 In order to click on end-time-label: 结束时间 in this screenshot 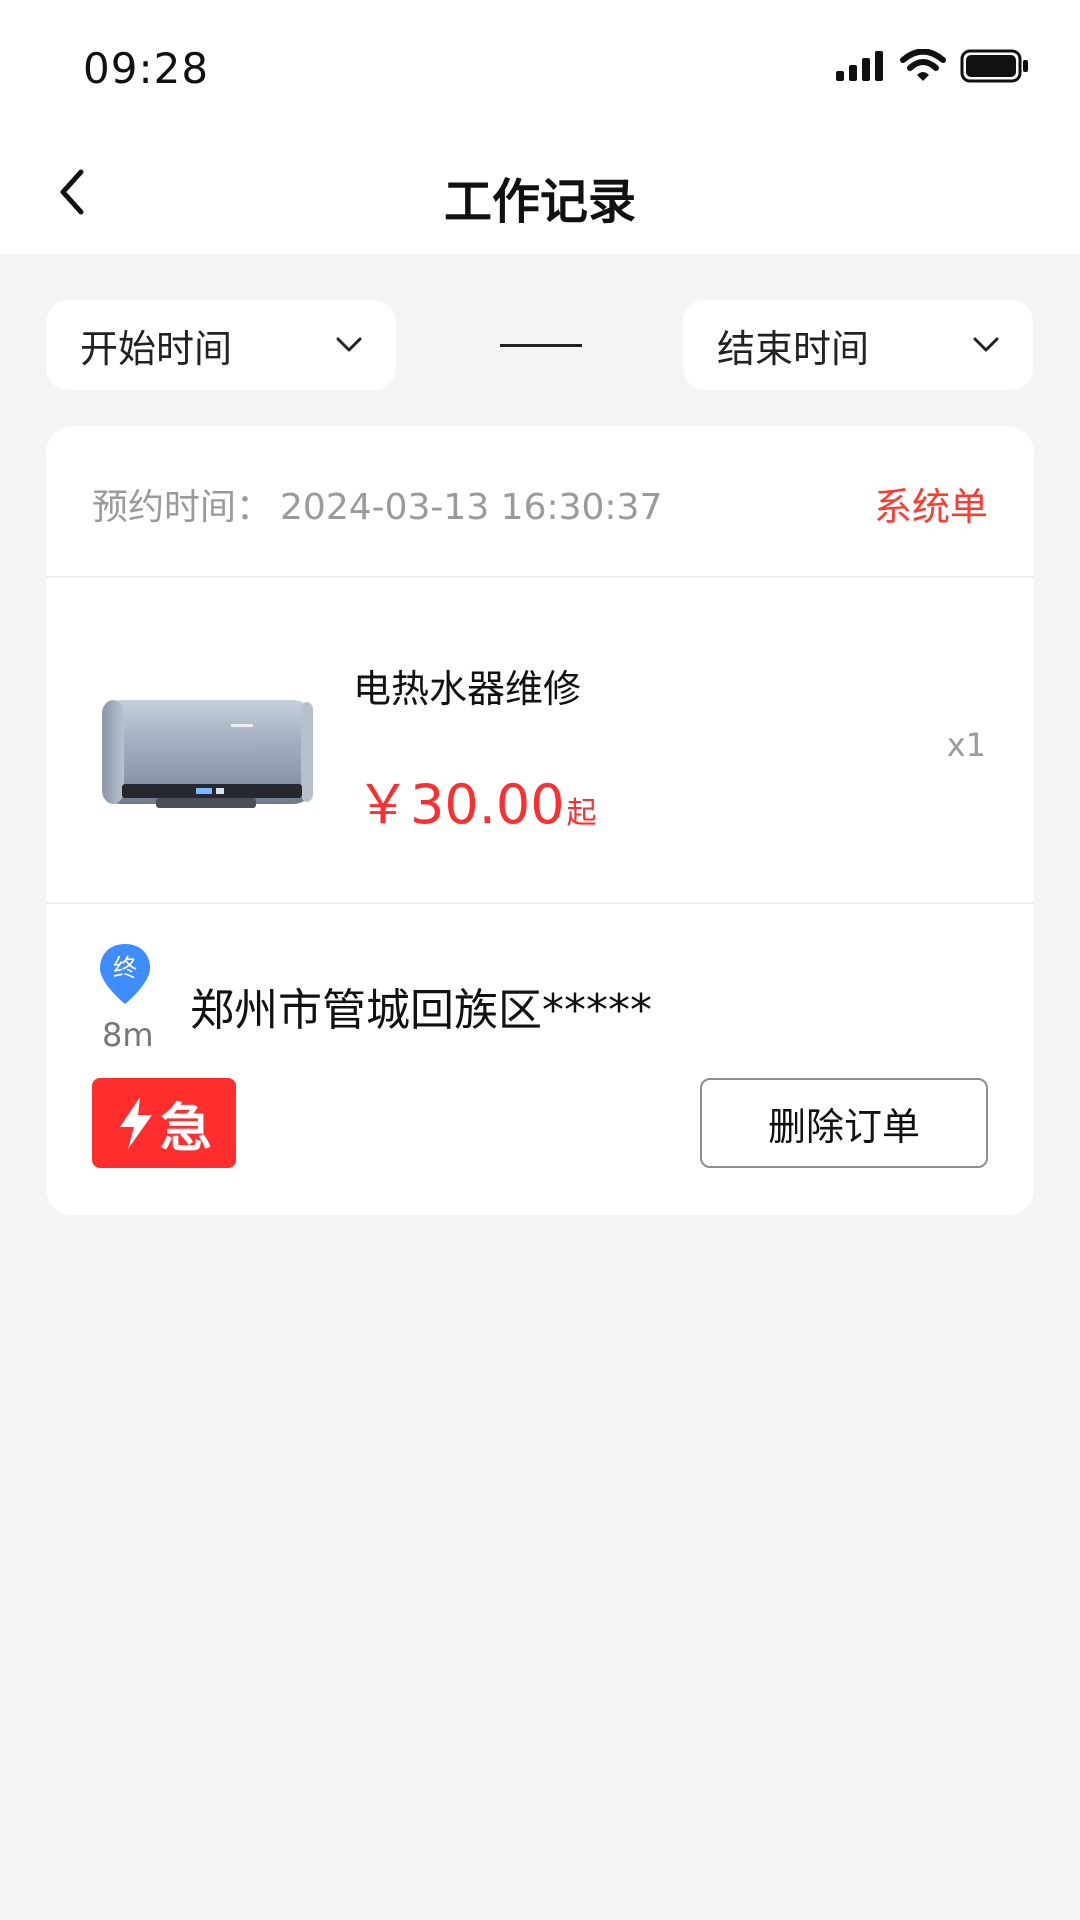, I will do `click(793, 348)`.